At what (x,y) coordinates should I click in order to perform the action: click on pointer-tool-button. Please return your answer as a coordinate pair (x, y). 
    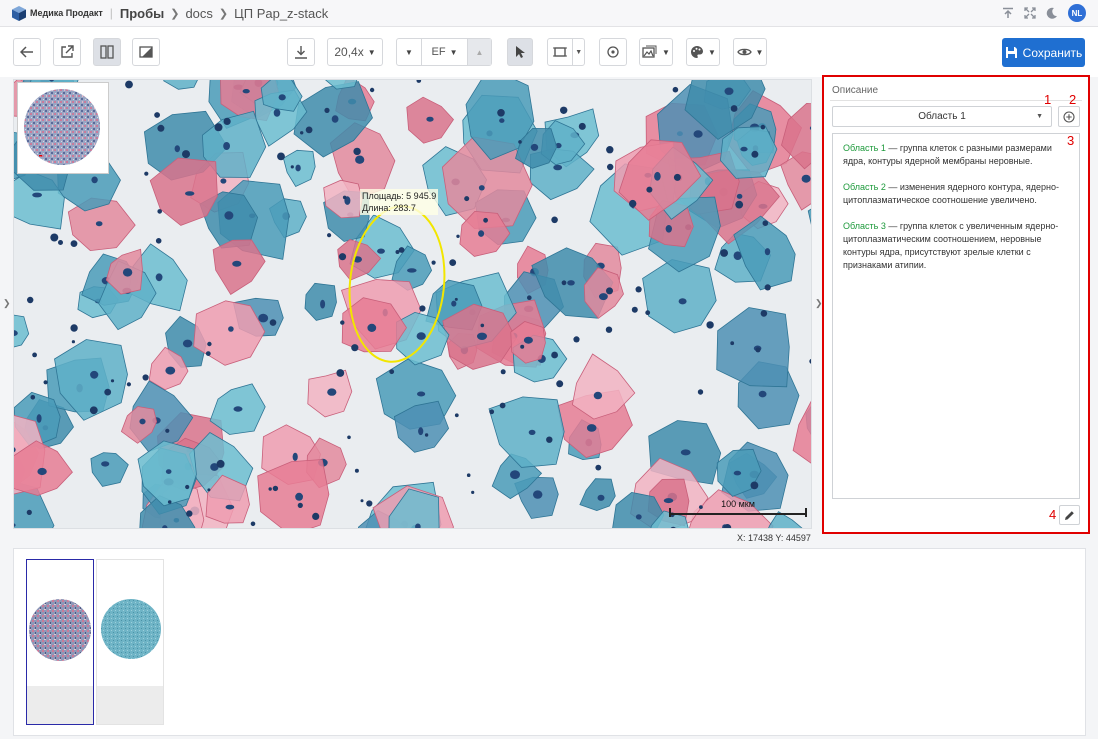
    Looking at the image, I should click on (520, 52).